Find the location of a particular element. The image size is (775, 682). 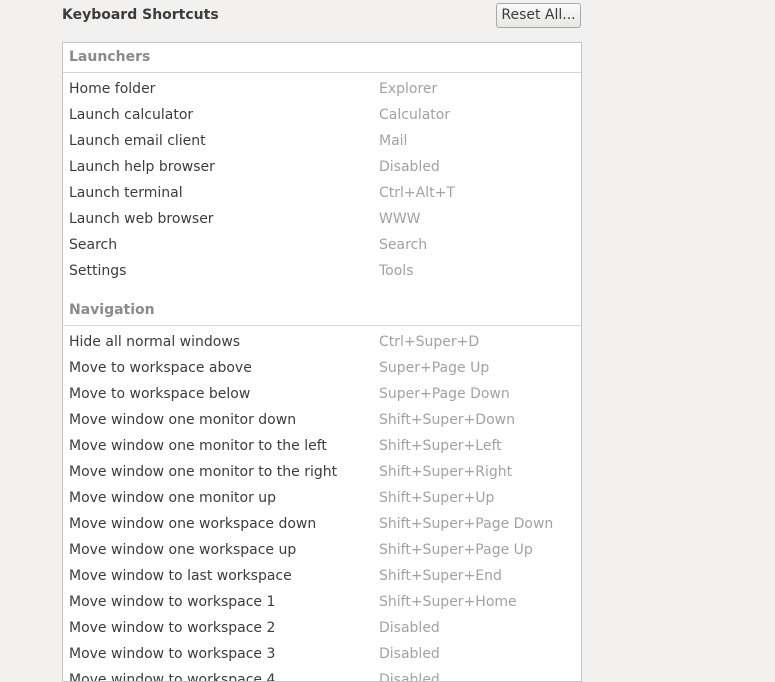

shortcut-name: Move window one workspace down is located at coordinates (193, 524).